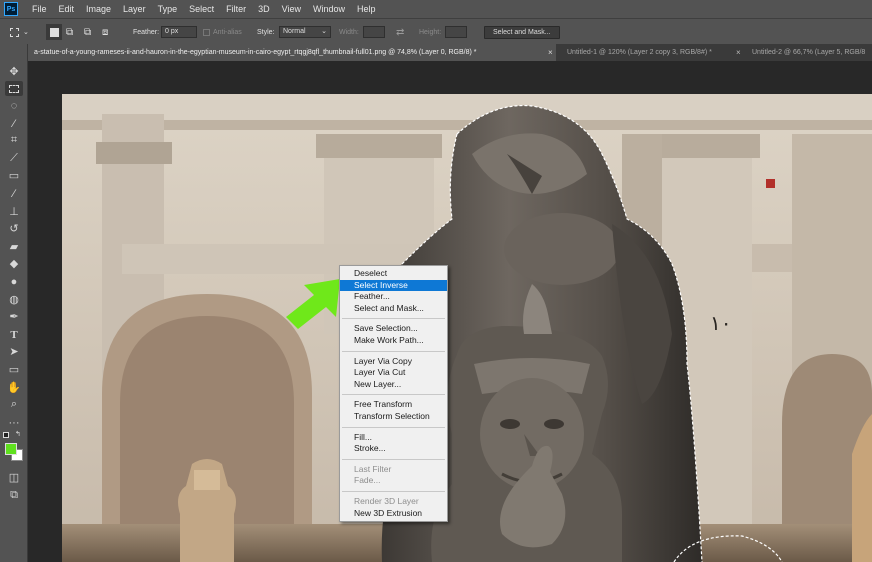  What do you see at coordinates (206, 32) in the screenshot?
I see `antialias-checkbox` at bounding box center [206, 32].